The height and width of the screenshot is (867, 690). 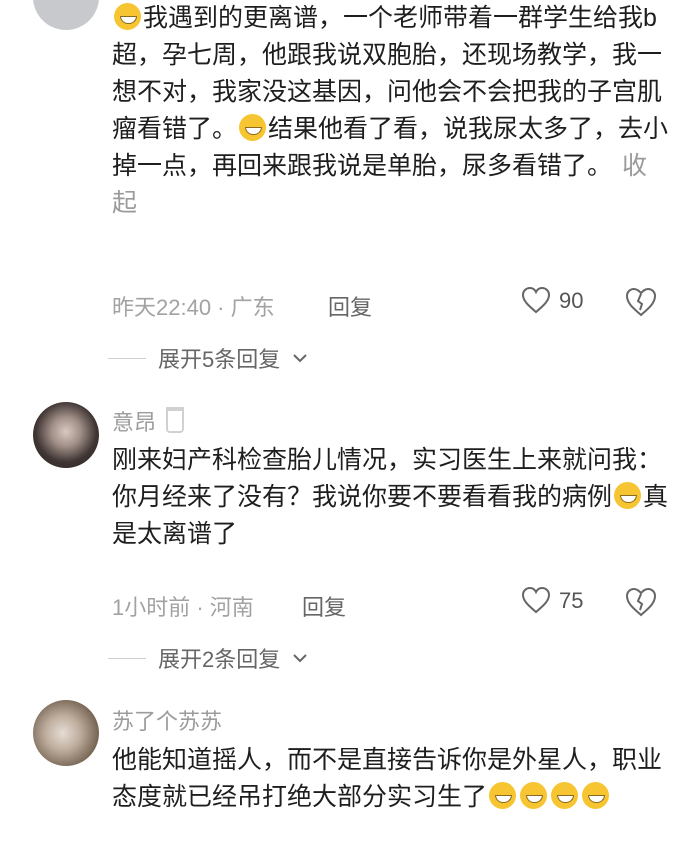 What do you see at coordinates (208, 358) in the screenshot?
I see `expand-replies: 展开5条回复` at bounding box center [208, 358].